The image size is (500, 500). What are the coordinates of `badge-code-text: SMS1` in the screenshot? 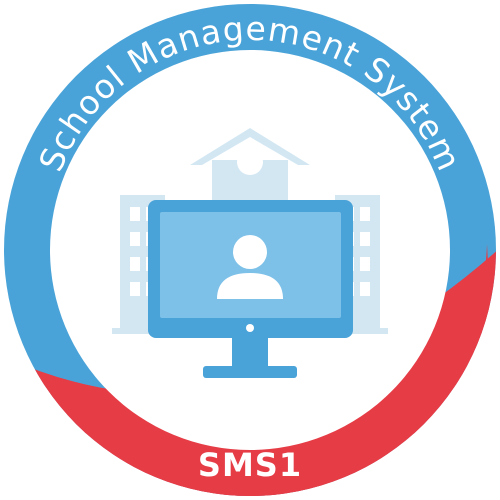 It's located at (250, 465).